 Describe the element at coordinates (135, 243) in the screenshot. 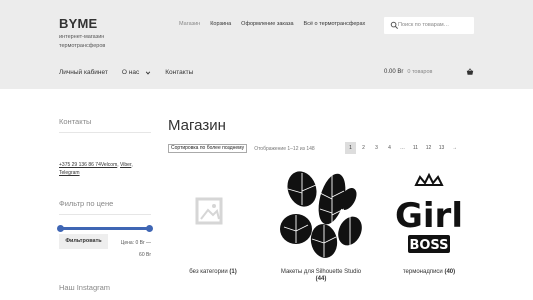

I see `price-range-line1: Цена: 0 Br —` at that location.